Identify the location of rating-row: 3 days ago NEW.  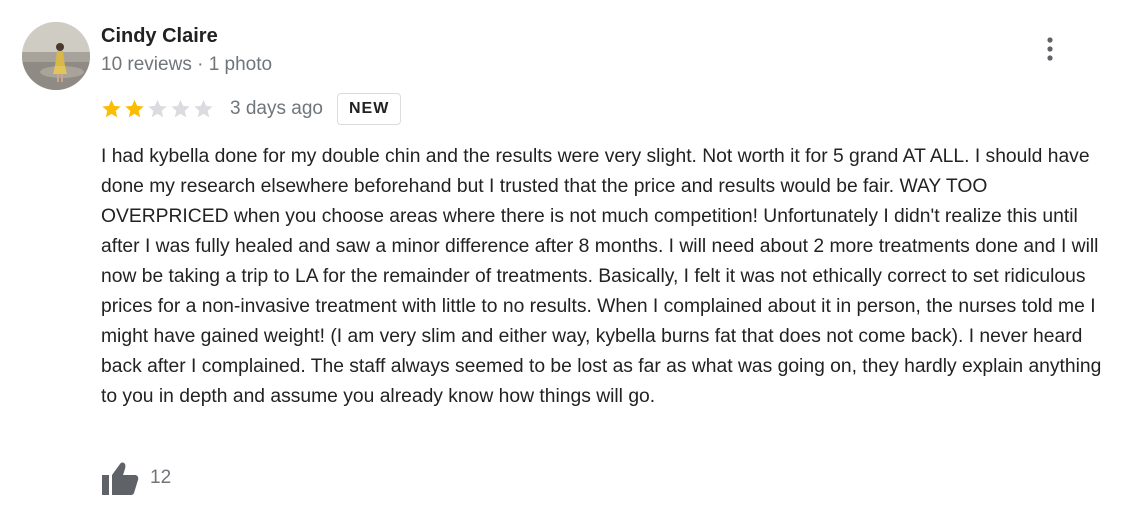
(251, 109).